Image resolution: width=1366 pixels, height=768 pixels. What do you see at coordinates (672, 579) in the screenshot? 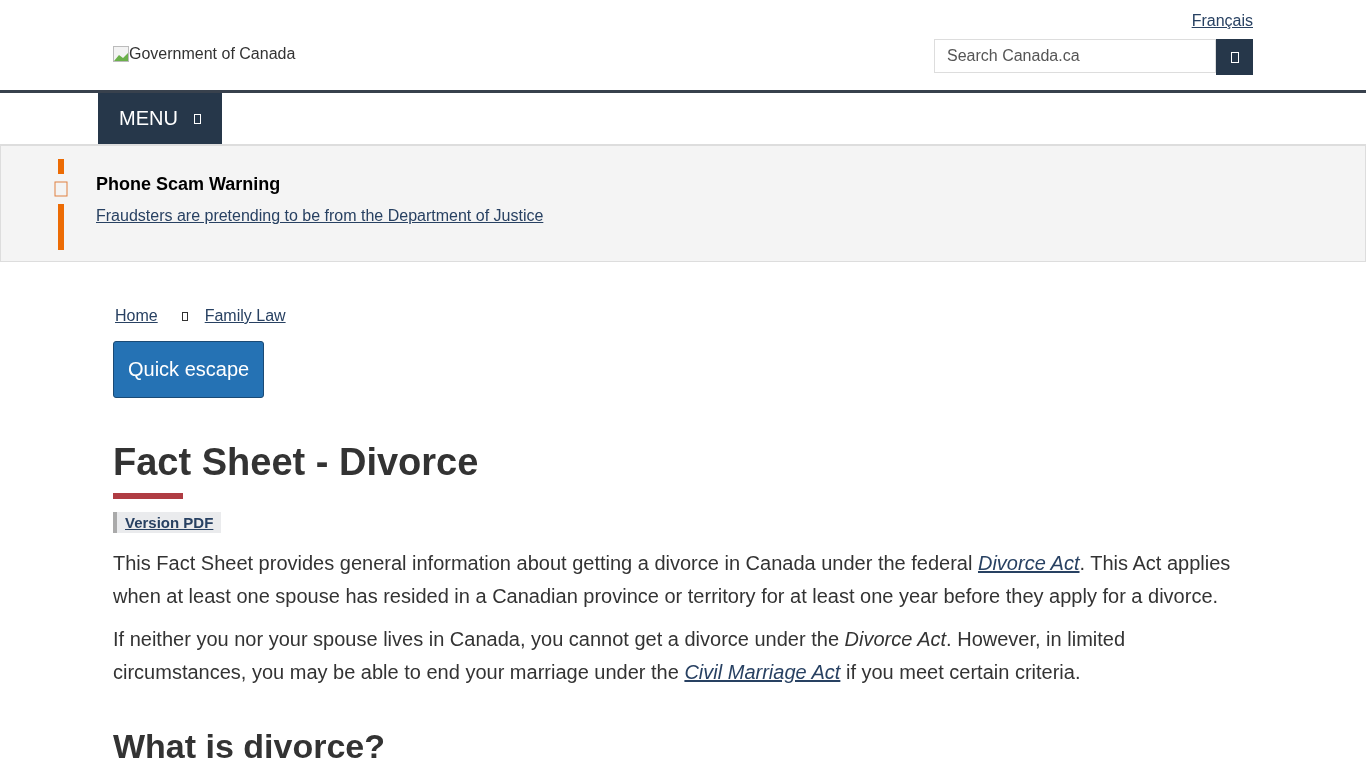
I see `paragraph: This Fact Sheet provides general information about getting a divorce in Canada under the federal Divorce Act. This Act applies when at least one spouse has resided in a Canadian province or territory for at least one year before they apply for a divorce.` at bounding box center [672, 579].